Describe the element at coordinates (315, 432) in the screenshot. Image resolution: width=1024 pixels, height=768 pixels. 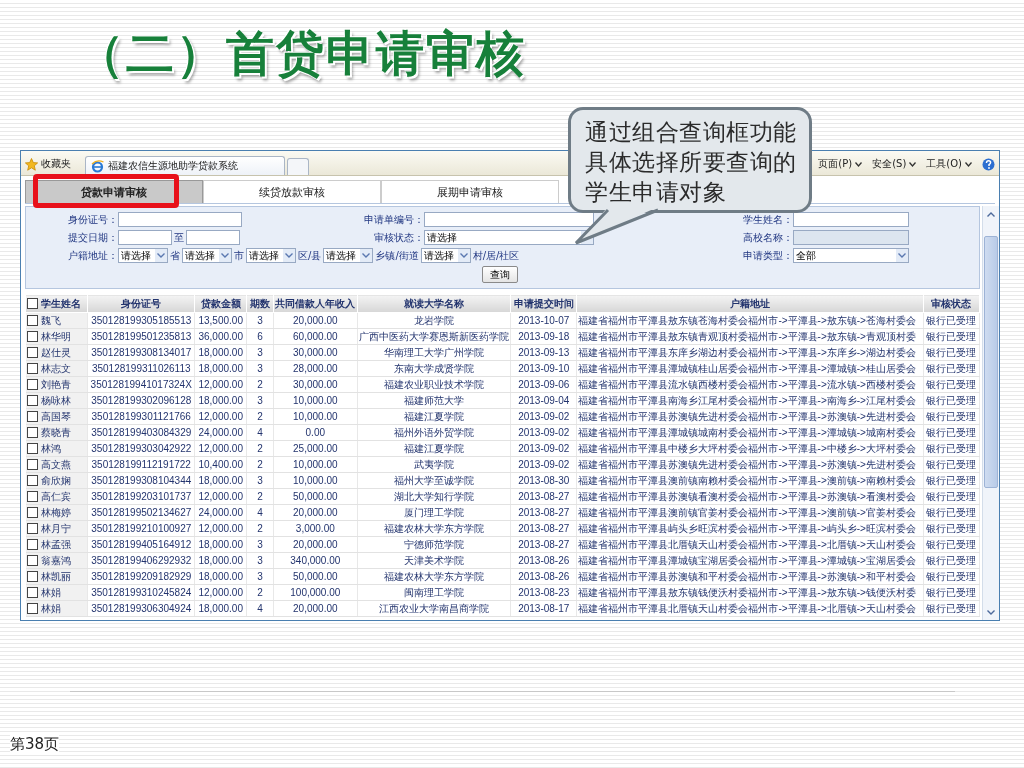
I see `table-cell: 0.00` at that location.